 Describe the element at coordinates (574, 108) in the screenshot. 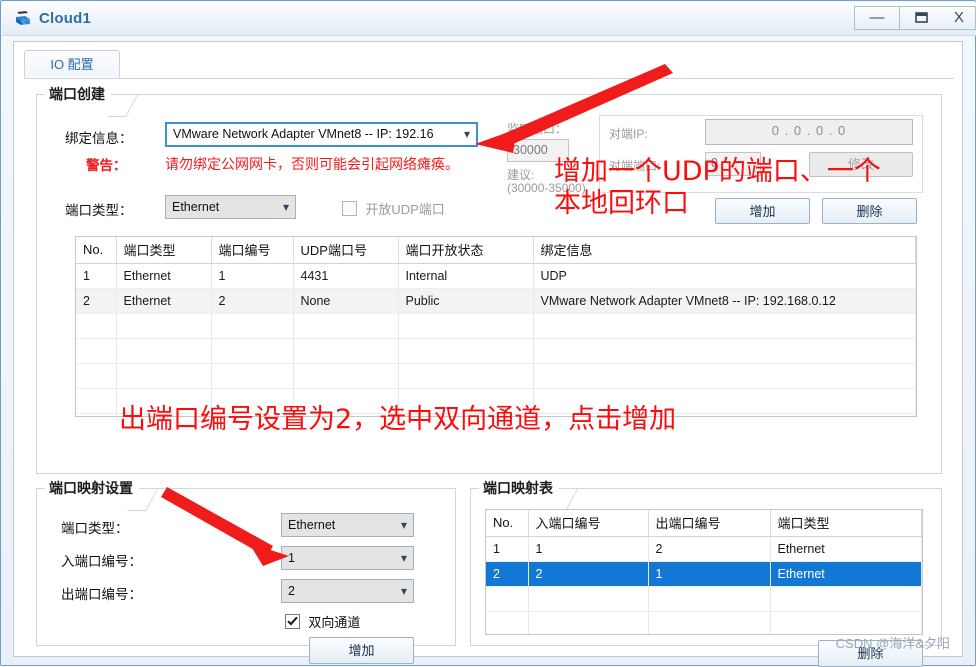

I see `arrow-to-binding-combo` at that location.